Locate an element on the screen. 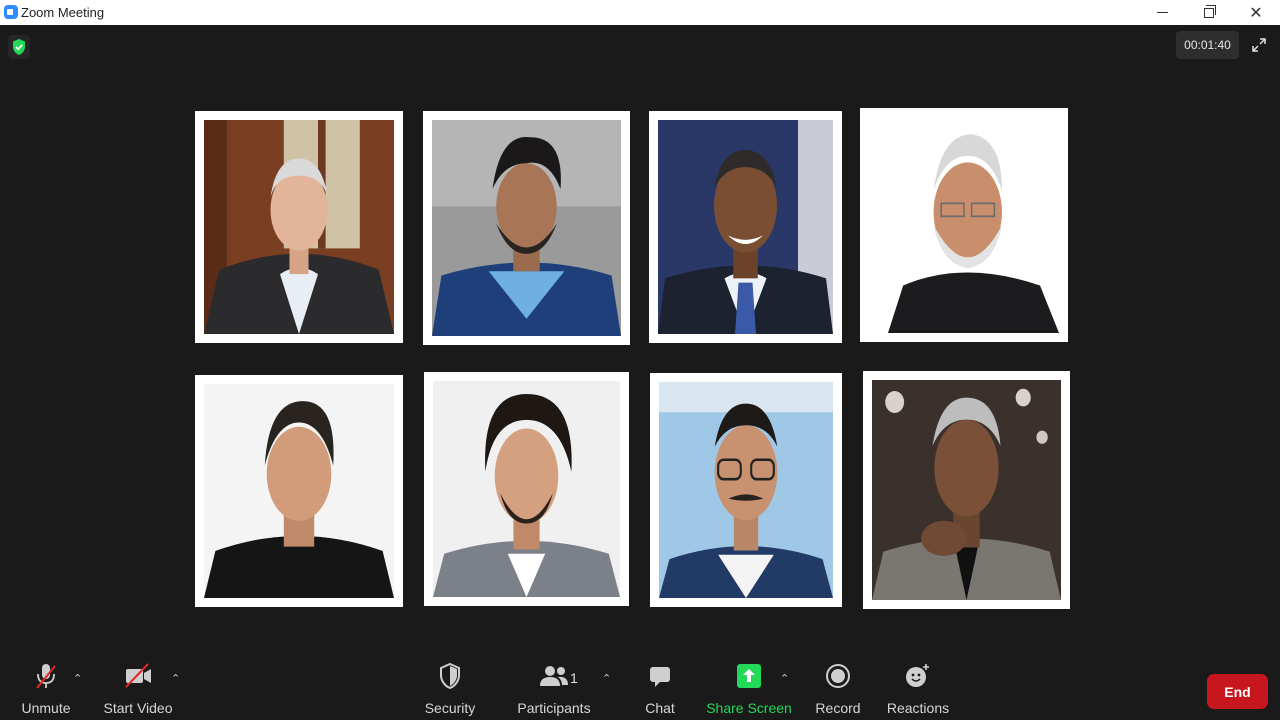 The height and width of the screenshot is (720, 1280). share-screen-icon is located at coordinates (749, 676).